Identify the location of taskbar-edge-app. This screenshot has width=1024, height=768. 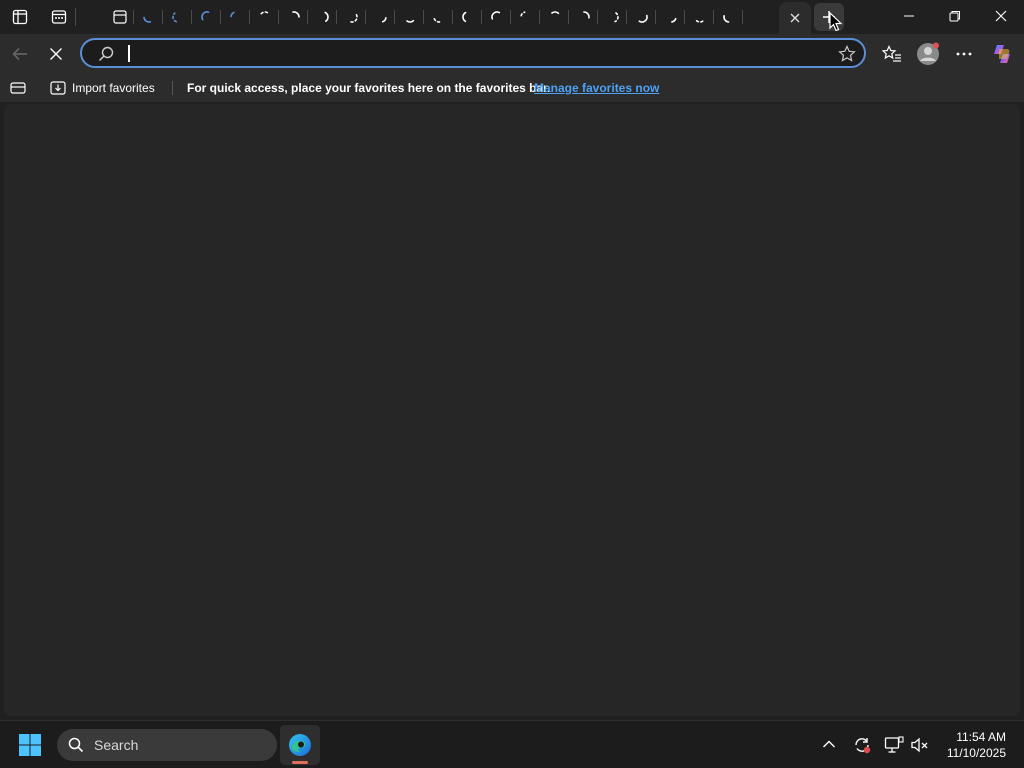
(300, 745).